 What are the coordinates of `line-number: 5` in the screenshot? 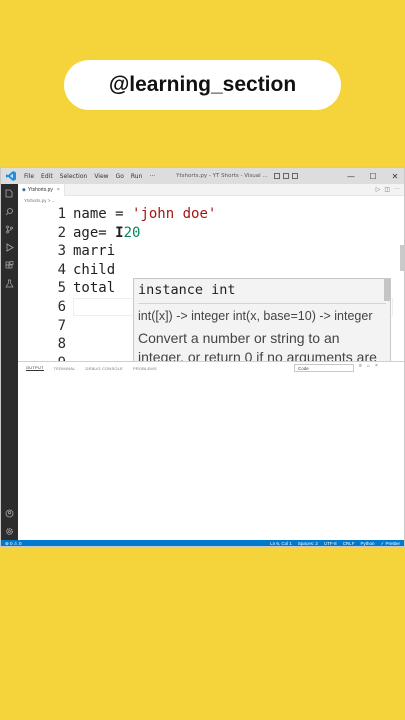 It's located at (61, 288).